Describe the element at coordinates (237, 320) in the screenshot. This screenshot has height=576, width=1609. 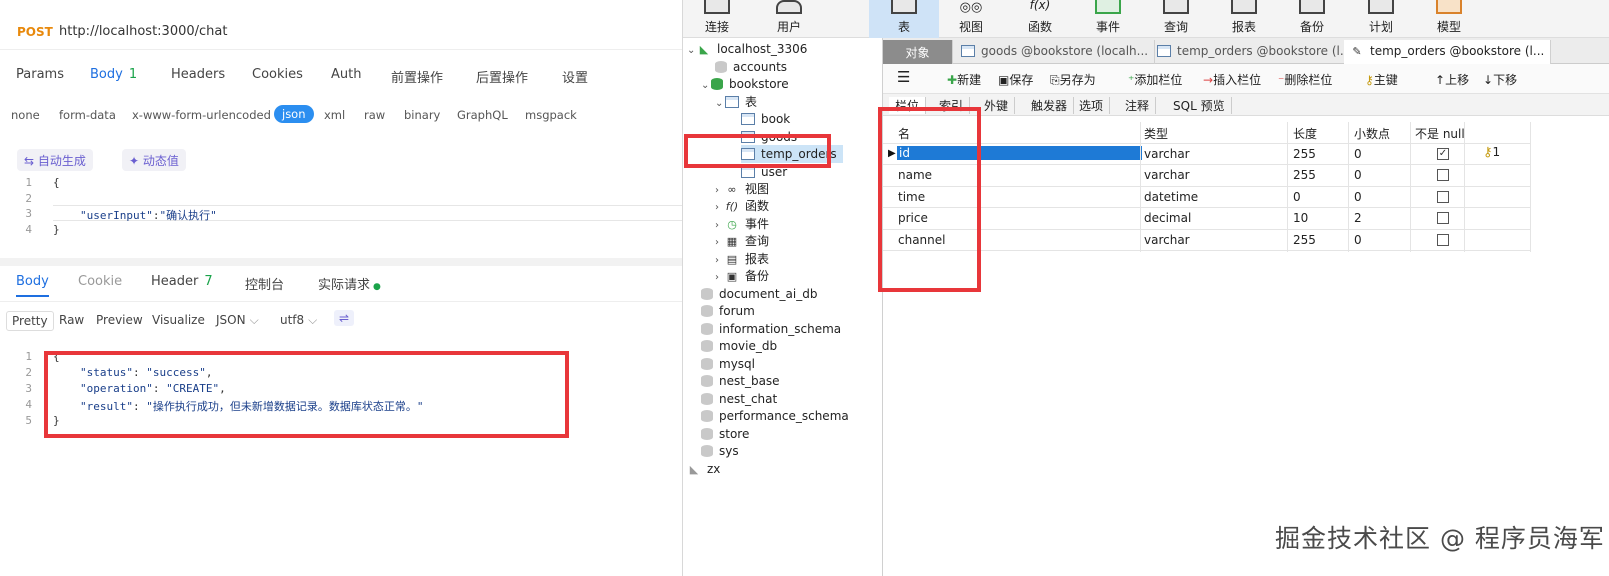
I see `format-select: JSON ⌵` at that location.